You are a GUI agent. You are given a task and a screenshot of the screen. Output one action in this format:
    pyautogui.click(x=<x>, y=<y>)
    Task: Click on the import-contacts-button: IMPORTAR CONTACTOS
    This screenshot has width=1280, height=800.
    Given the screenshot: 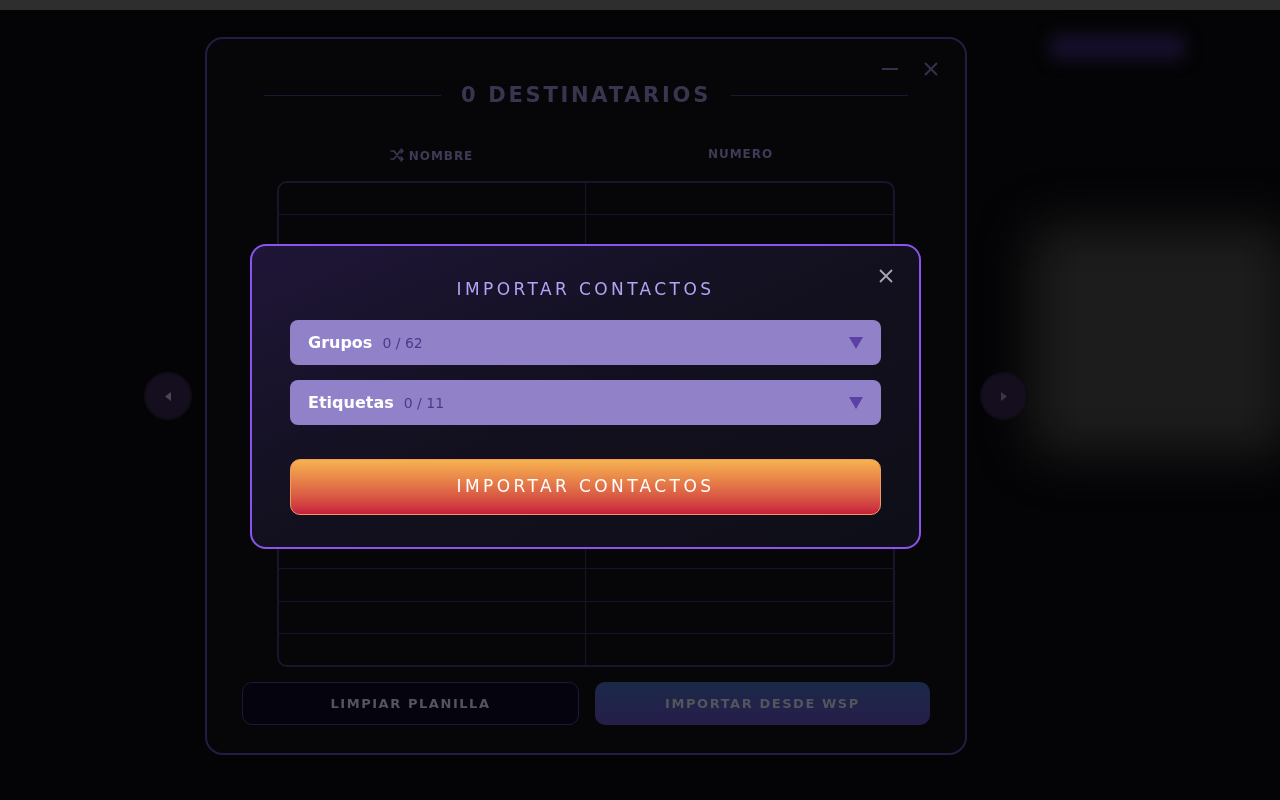 What is the action you would take?
    pyautogui.click(x=585, y=487)
    